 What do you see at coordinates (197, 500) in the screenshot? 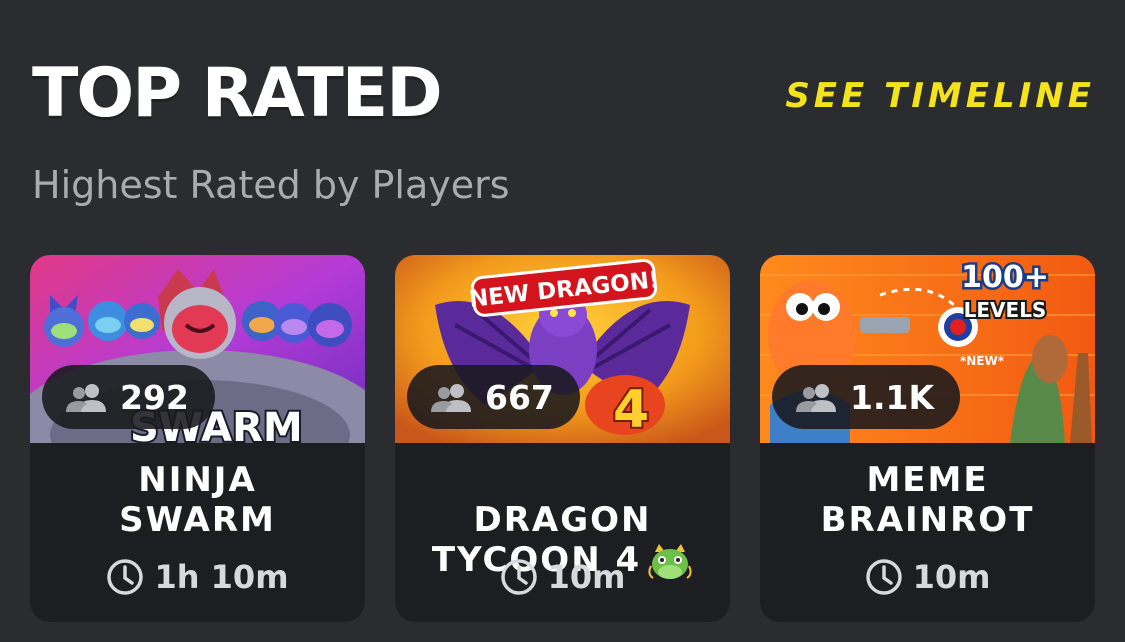
I see `game-title: NINJA SWARM` at bounding box center [197, 500].